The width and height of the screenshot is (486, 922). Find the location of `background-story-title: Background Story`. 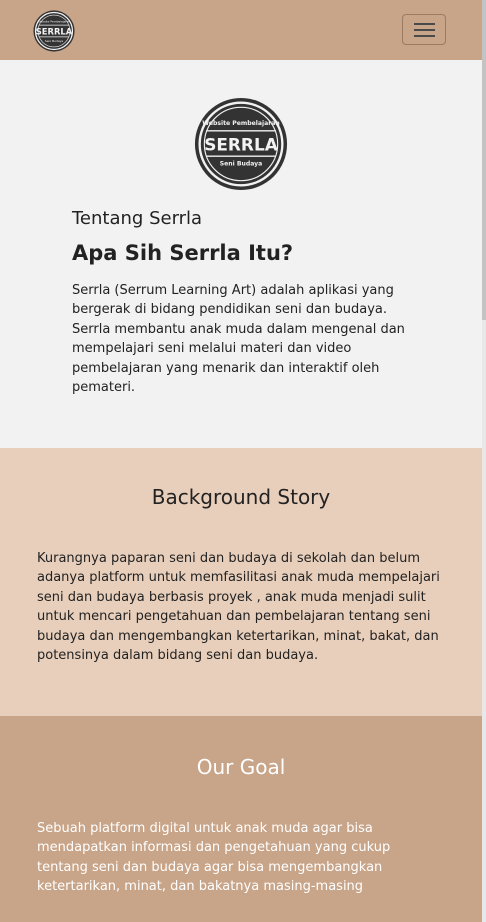

background-story-title: Background Story is located at coordinates (241, 497).